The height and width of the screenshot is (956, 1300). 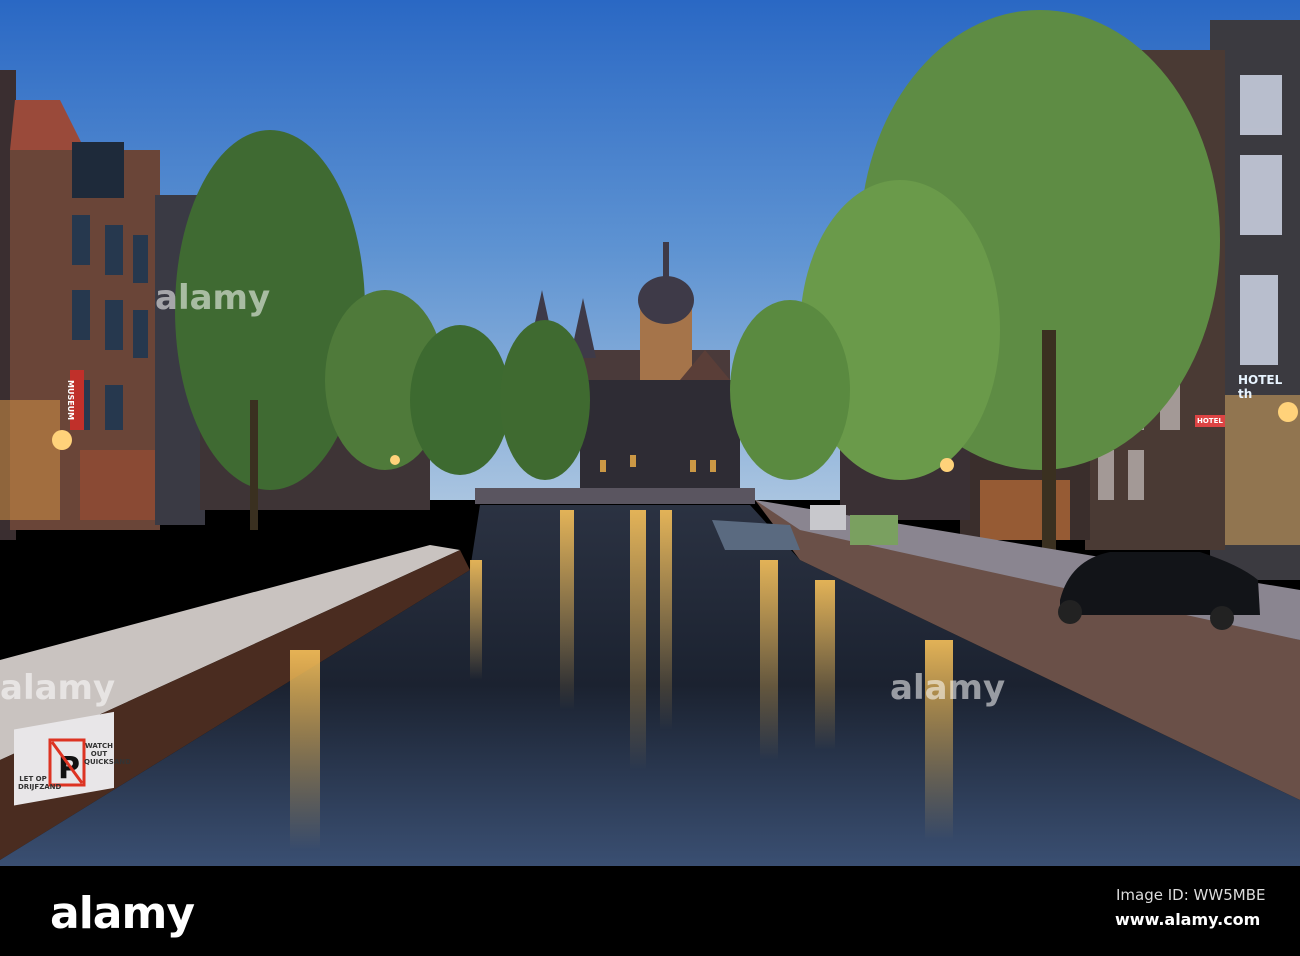 I want to click on hotel-small-sign: HOTEL, so click(x=1210, y=421).